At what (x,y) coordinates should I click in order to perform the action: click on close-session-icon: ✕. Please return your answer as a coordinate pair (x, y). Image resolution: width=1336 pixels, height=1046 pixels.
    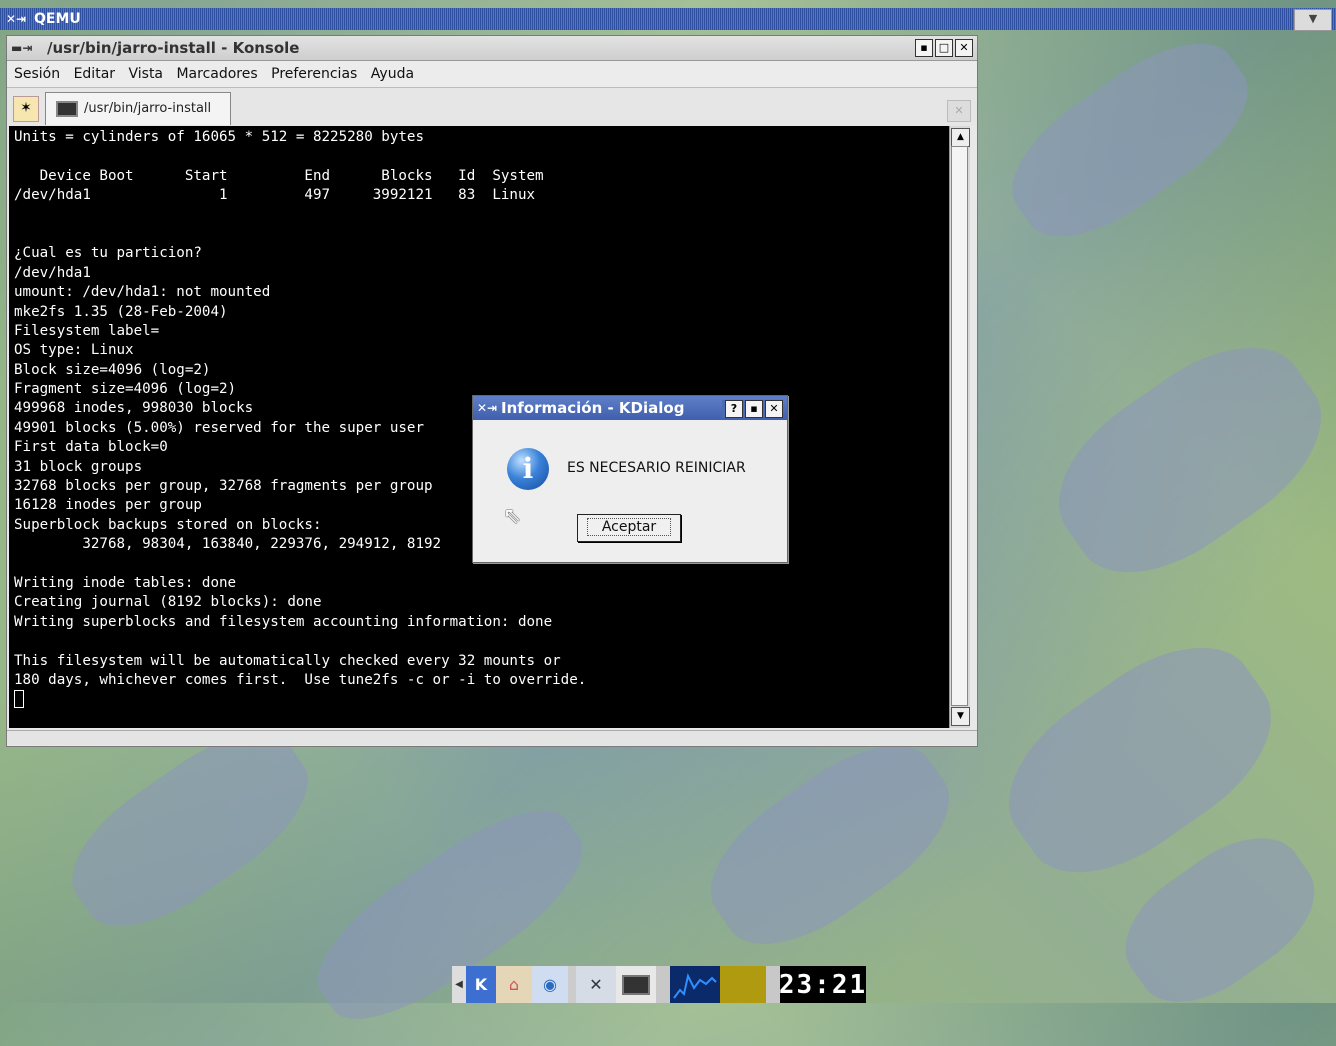
    Looking at the image, I should click on (959, 111).